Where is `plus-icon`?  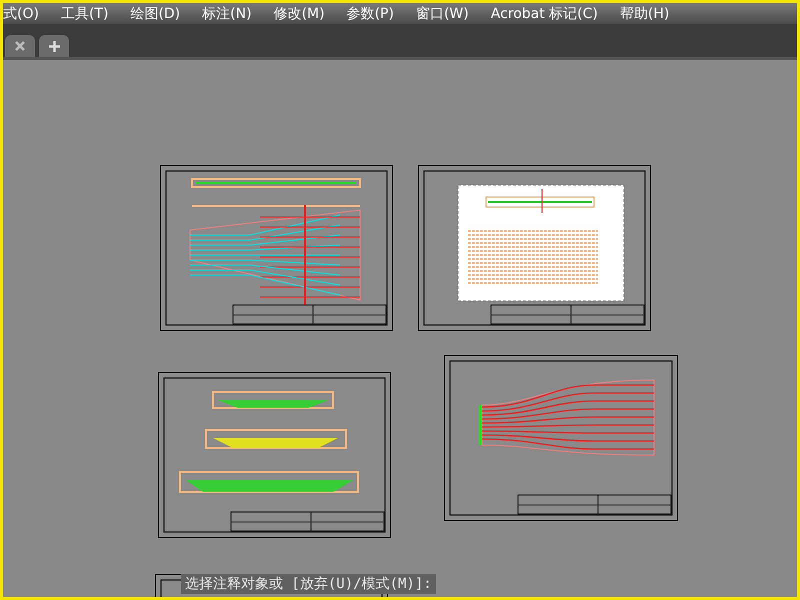
plus-icon is located at coordinates (54, 46).